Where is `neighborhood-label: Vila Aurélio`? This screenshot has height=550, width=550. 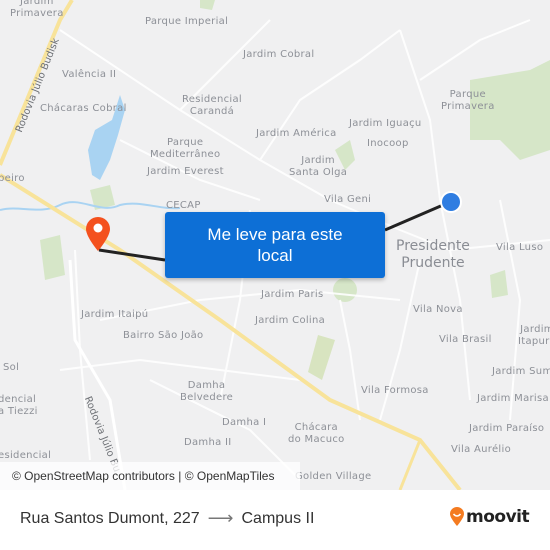 neighborhood-label: Vila Aurélio is located at coordinates (481, 449).